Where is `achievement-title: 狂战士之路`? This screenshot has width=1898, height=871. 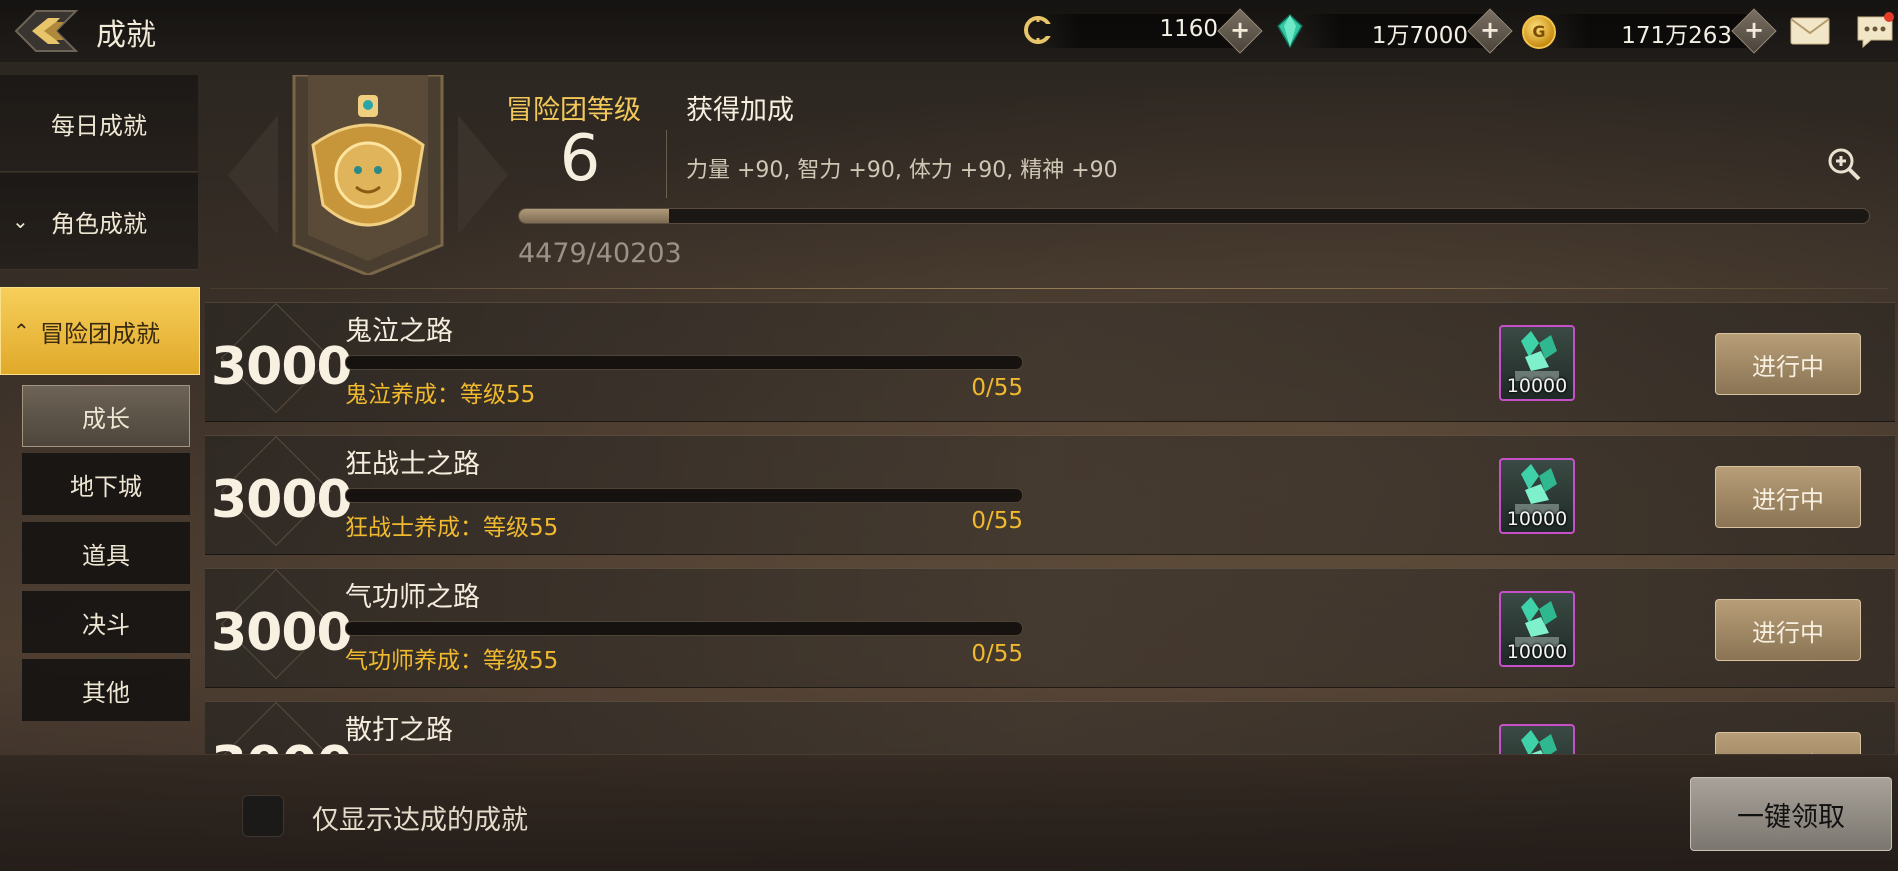
achievement-title: 狂战士之路 is located at coordinates (412, 464).